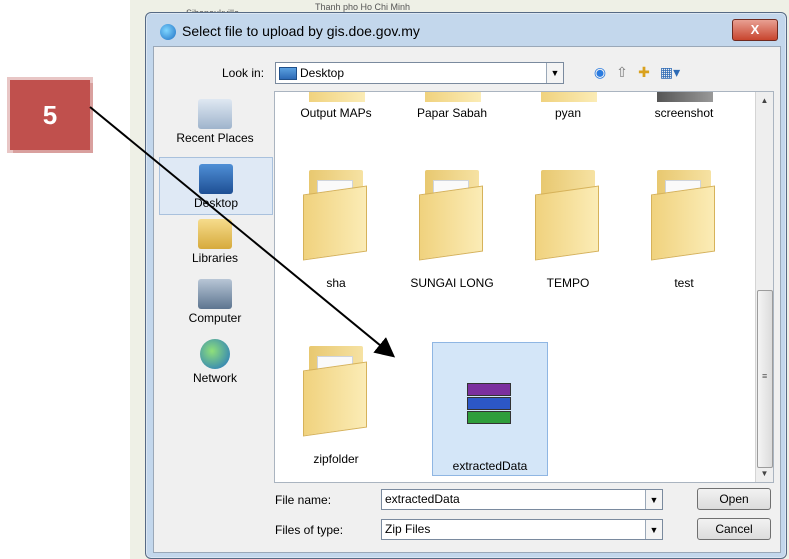 The height and width of the screenshot is (559, 789). Describe the element at coordinates (215, 318) in the screenshot. I see `place-label: Computer` at that location.